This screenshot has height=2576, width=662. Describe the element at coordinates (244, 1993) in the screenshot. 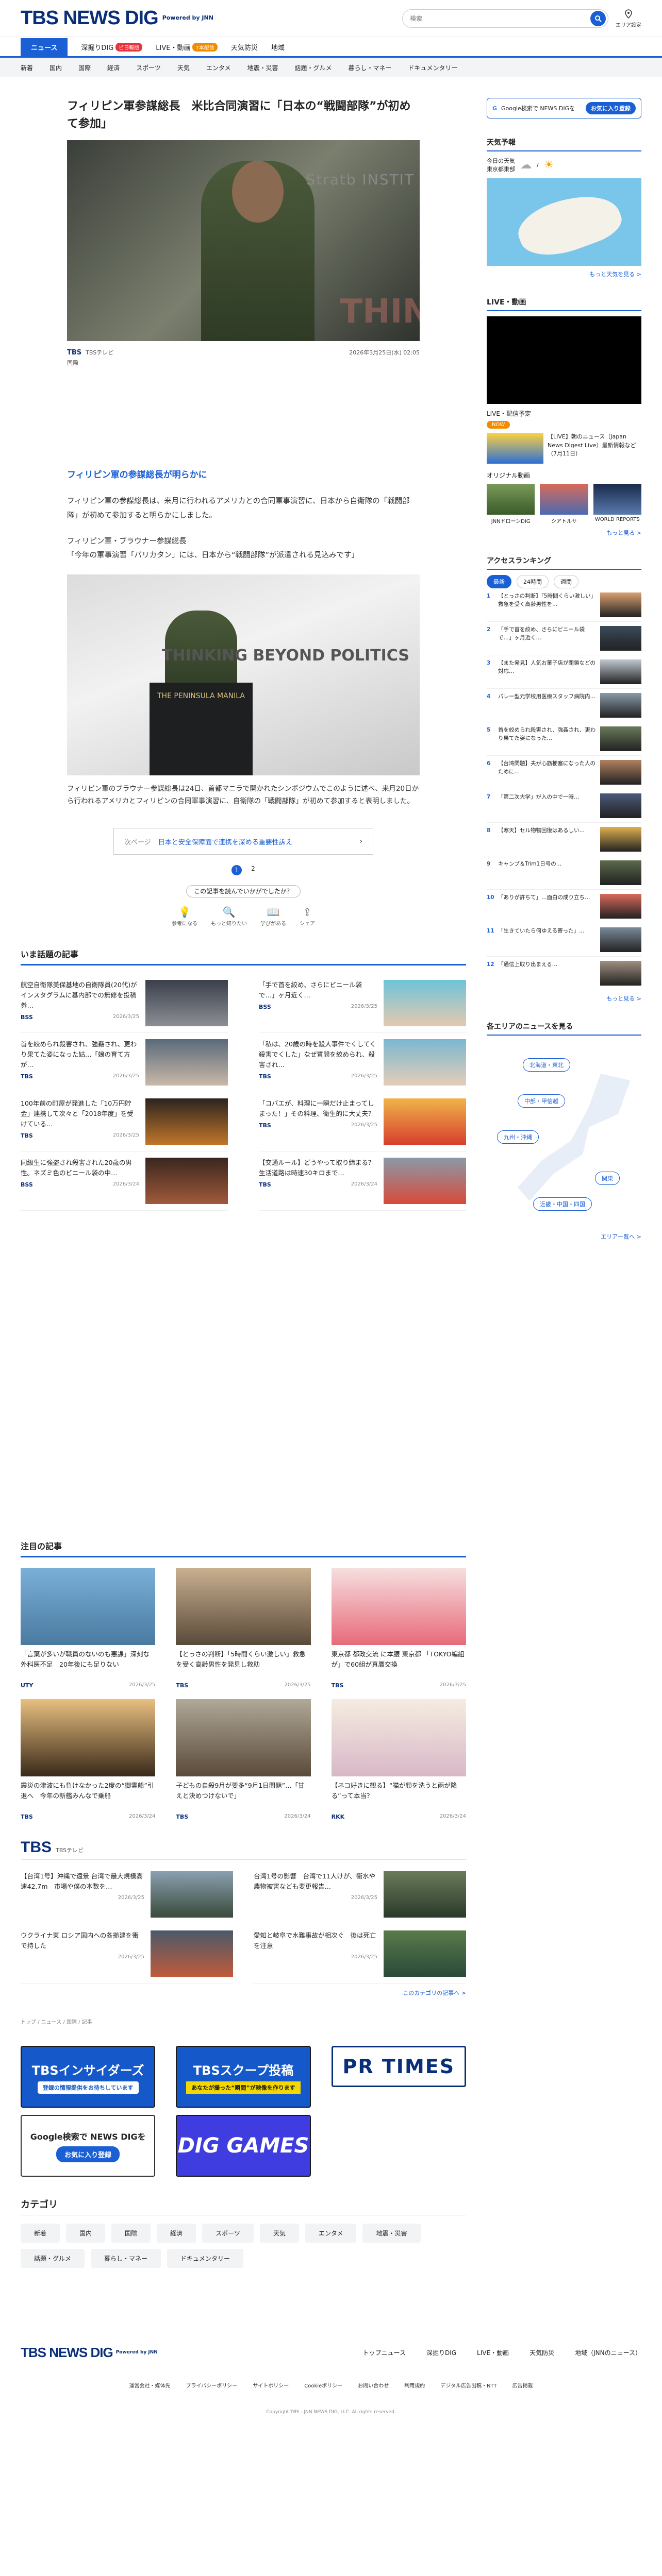

I see `tbs-more-link: このカテゴリの記事へ >` at that location.